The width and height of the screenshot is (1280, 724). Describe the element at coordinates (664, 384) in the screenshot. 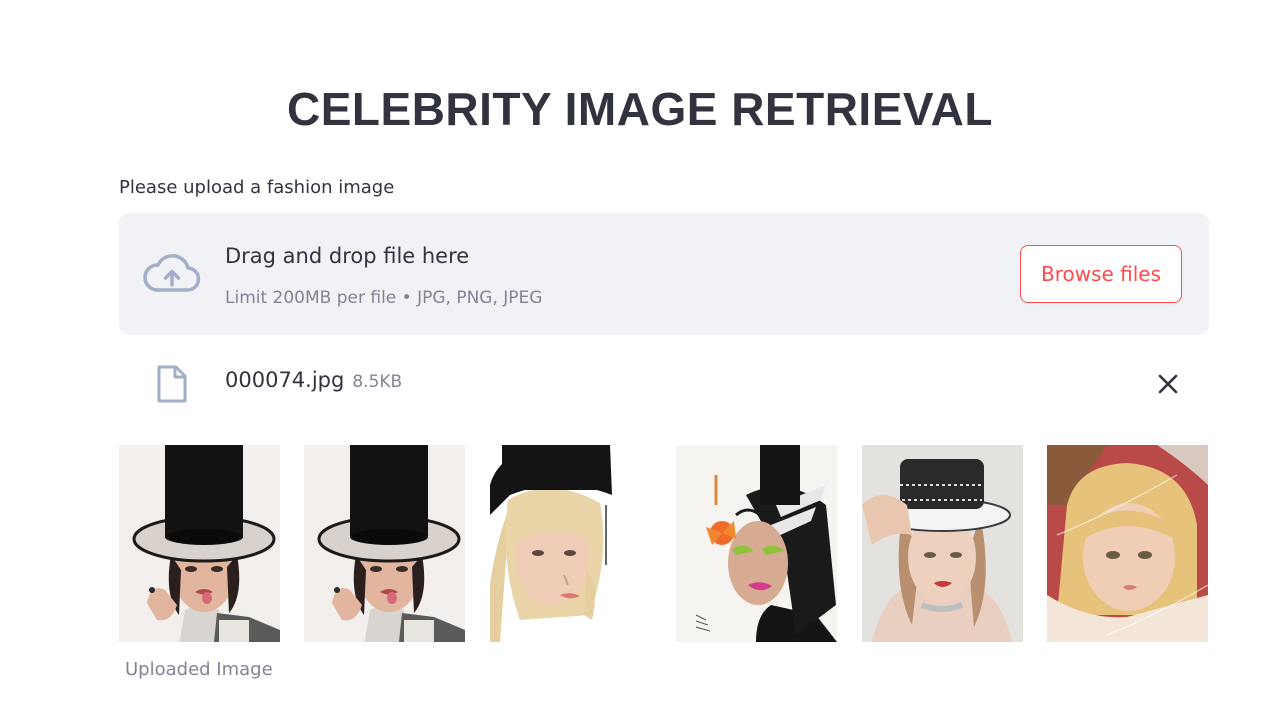

I see `uploaded-file-row: 000074.jpg 8.5KB` at that location.